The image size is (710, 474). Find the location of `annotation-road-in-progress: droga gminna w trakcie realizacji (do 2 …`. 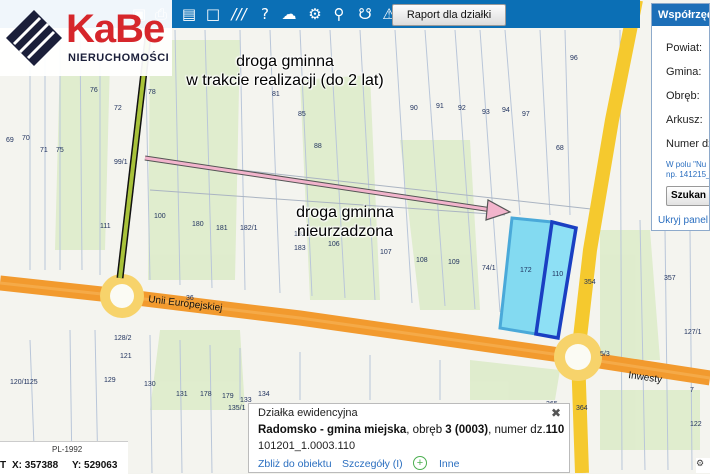

annotation-road-in-progress: droga gminna w trakcie realizacji (do 2 … is located at coordinates (285, 71).